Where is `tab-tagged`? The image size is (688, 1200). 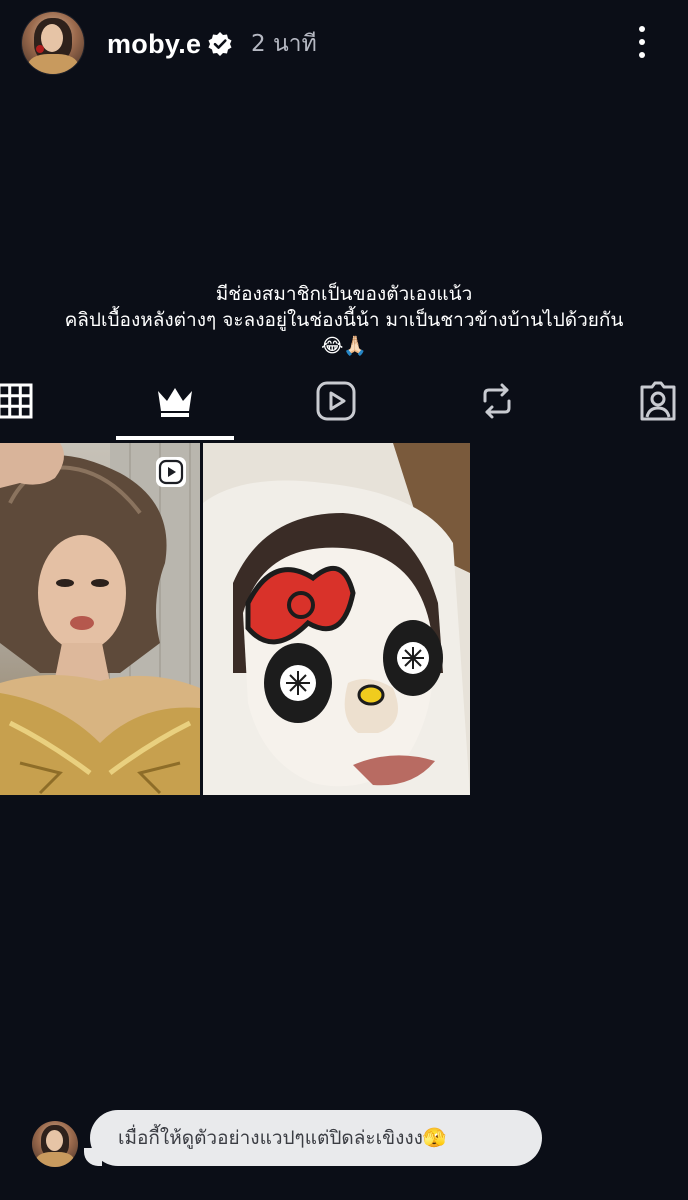
tab-tagged is located at coordinates (658, 401).